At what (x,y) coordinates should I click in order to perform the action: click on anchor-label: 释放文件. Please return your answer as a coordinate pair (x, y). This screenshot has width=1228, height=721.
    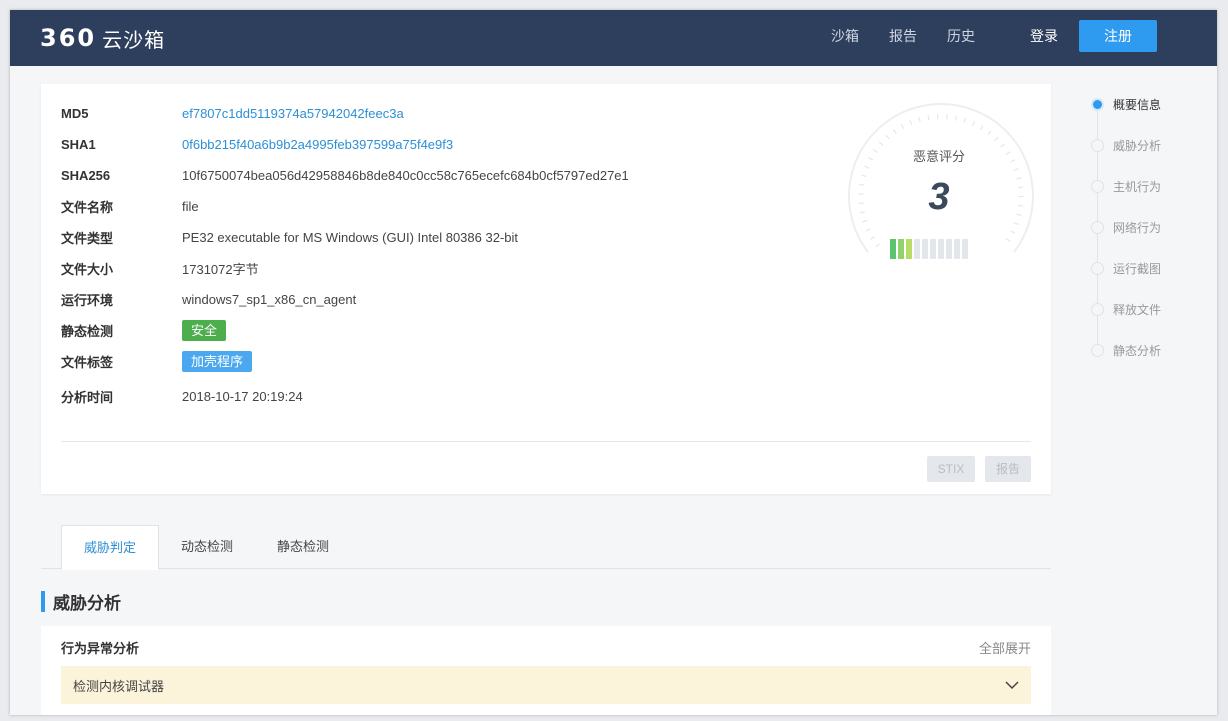
    Looking at the image, I should click on (1137, 309).